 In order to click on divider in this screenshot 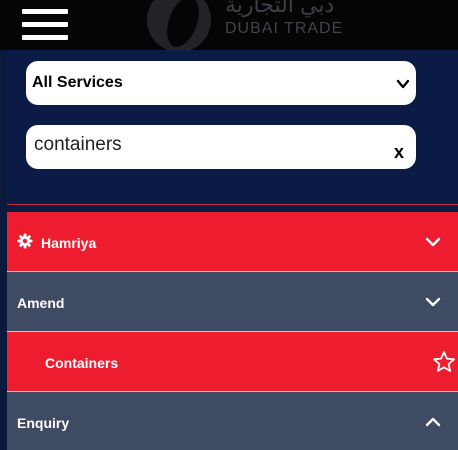, I will do `click(232, 204)`.